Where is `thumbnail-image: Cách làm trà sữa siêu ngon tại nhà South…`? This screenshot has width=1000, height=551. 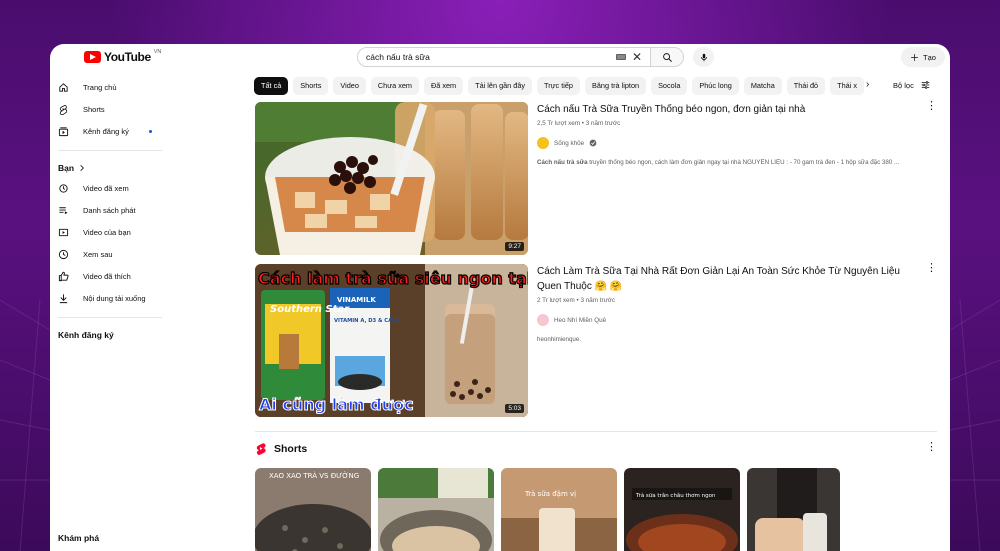 thumbnail-image: Cách làm trà sữa siêu ngon tại nhà South… is located at coordinates (391, 340).